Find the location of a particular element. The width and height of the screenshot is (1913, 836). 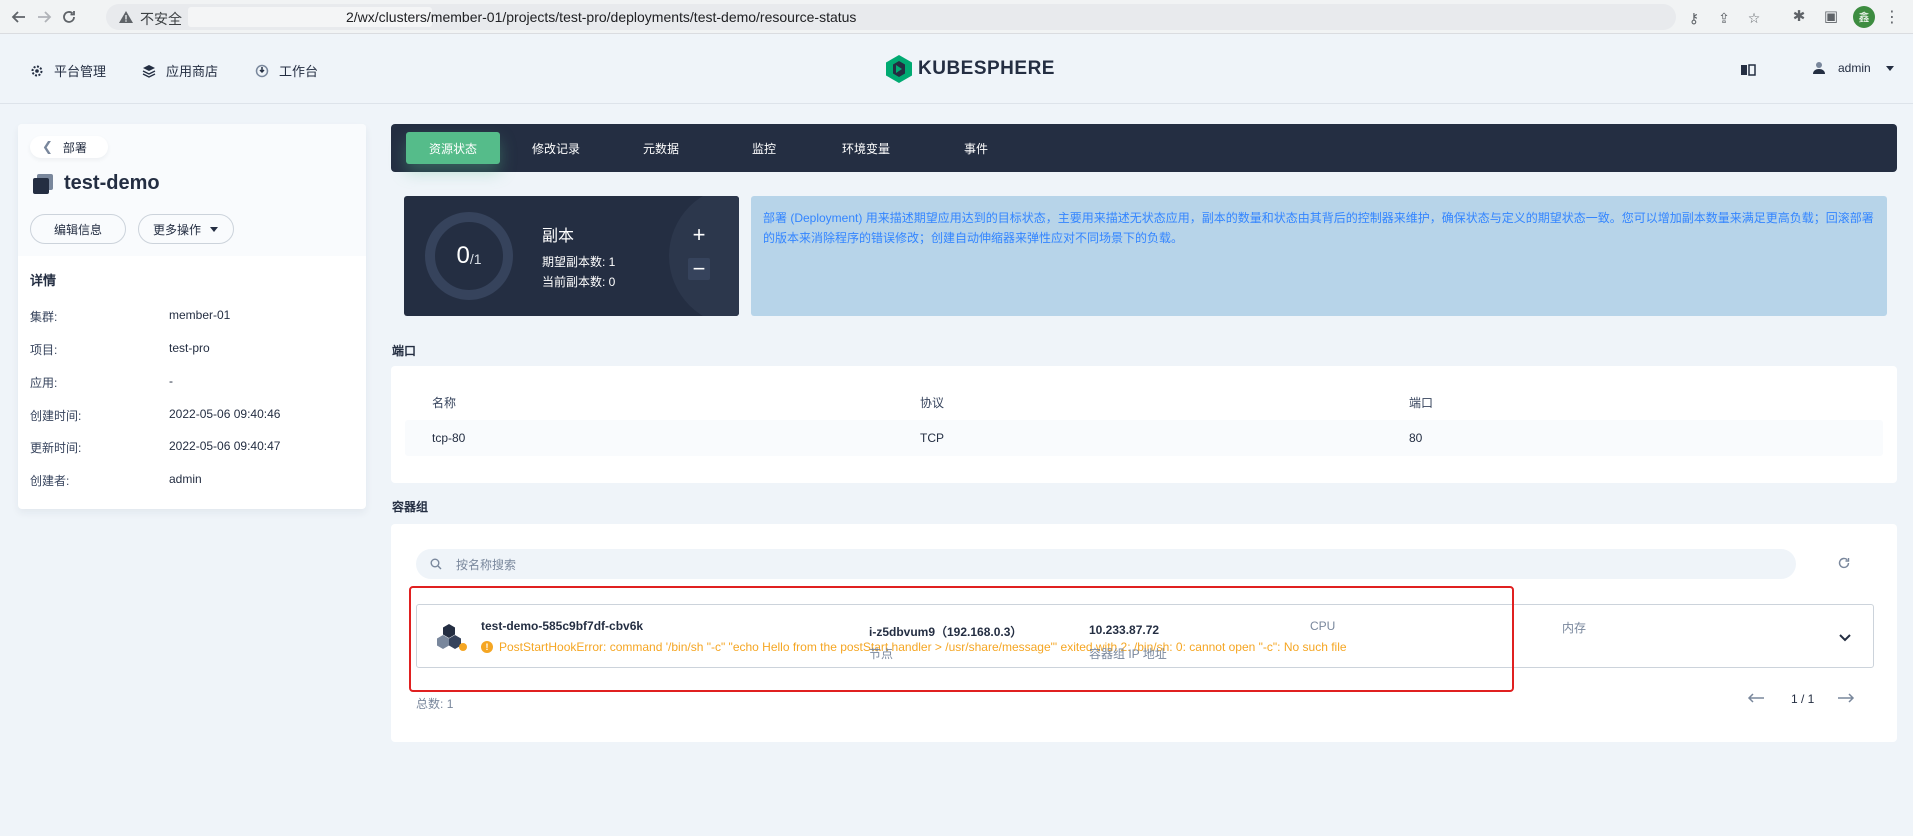

nav-label: 工作台 is located at coordinates (299, 71).